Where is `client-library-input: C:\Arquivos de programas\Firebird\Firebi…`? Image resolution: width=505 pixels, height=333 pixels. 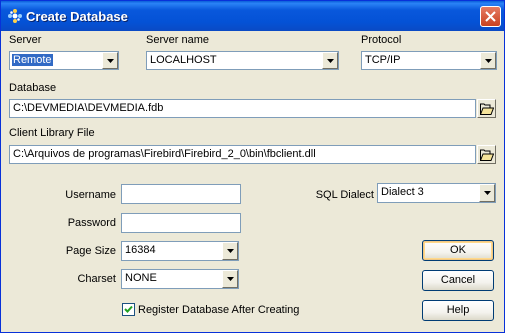 client-library-input: C:\Arquivos de programas\Firebird\Firebi… is located at coordinates (242, 154).